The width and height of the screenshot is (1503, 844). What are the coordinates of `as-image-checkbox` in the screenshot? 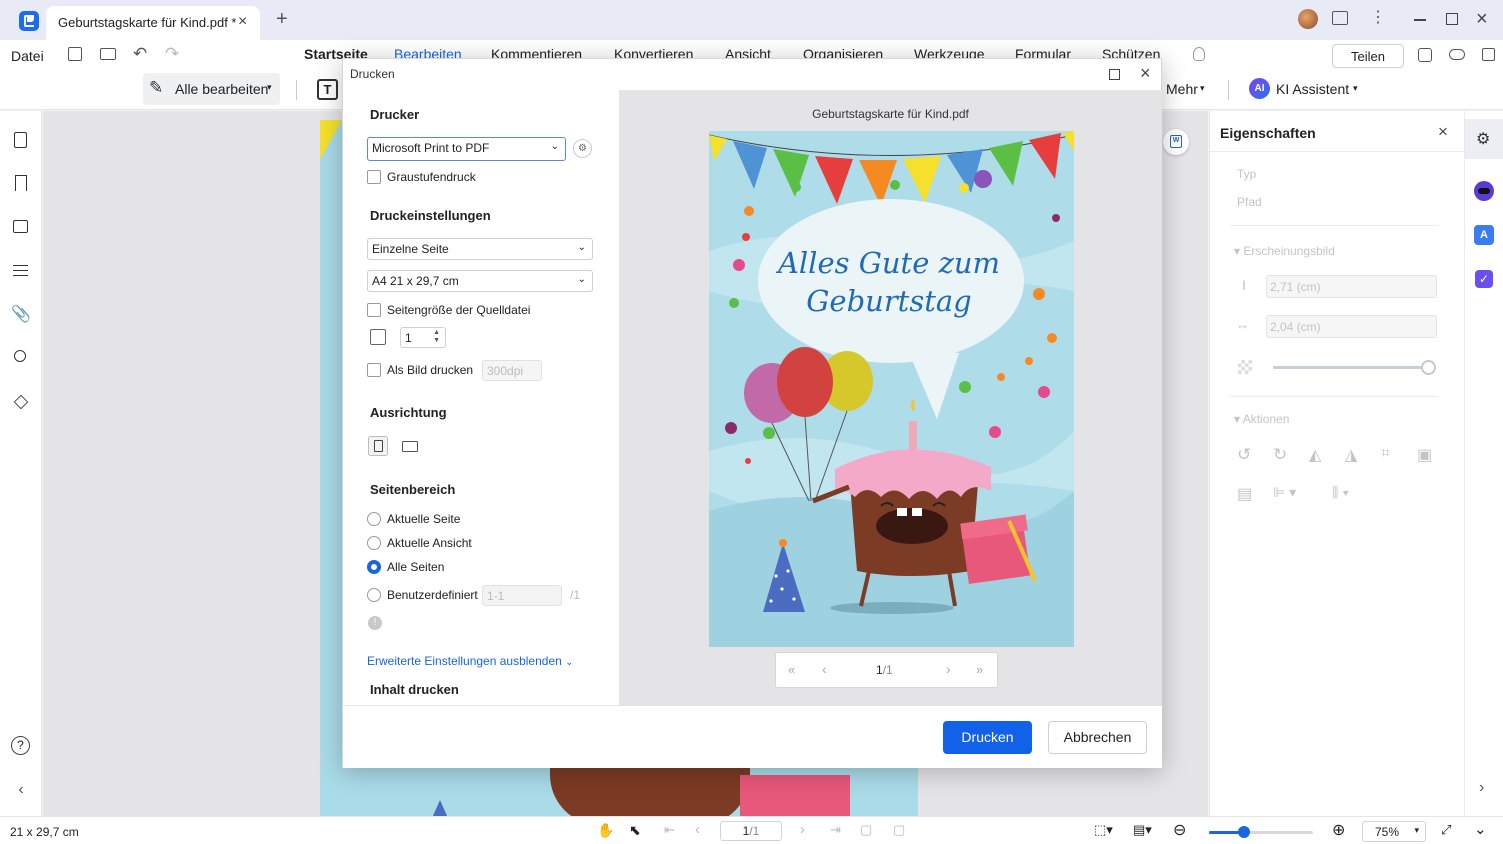 It's located at (374, 370).